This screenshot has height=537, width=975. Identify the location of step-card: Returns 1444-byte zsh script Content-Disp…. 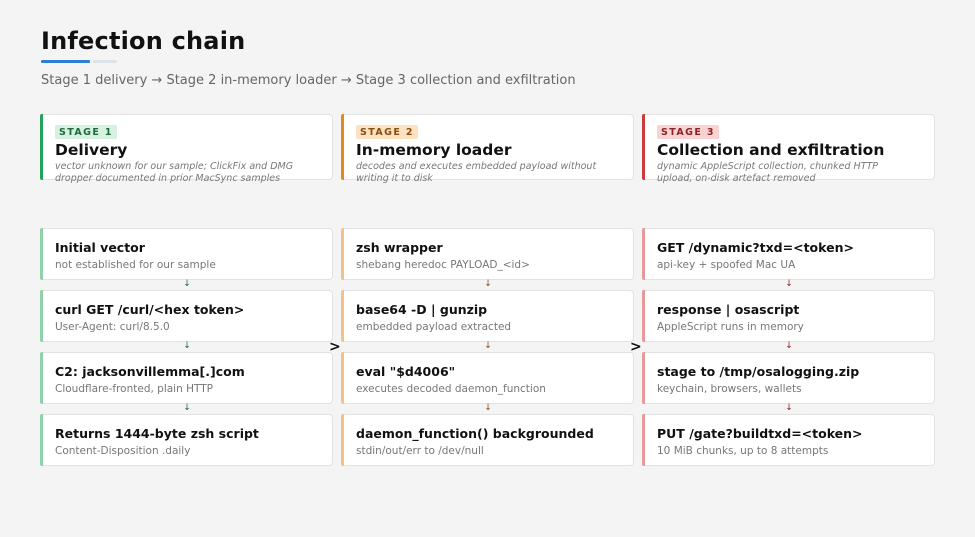
(186, 440).